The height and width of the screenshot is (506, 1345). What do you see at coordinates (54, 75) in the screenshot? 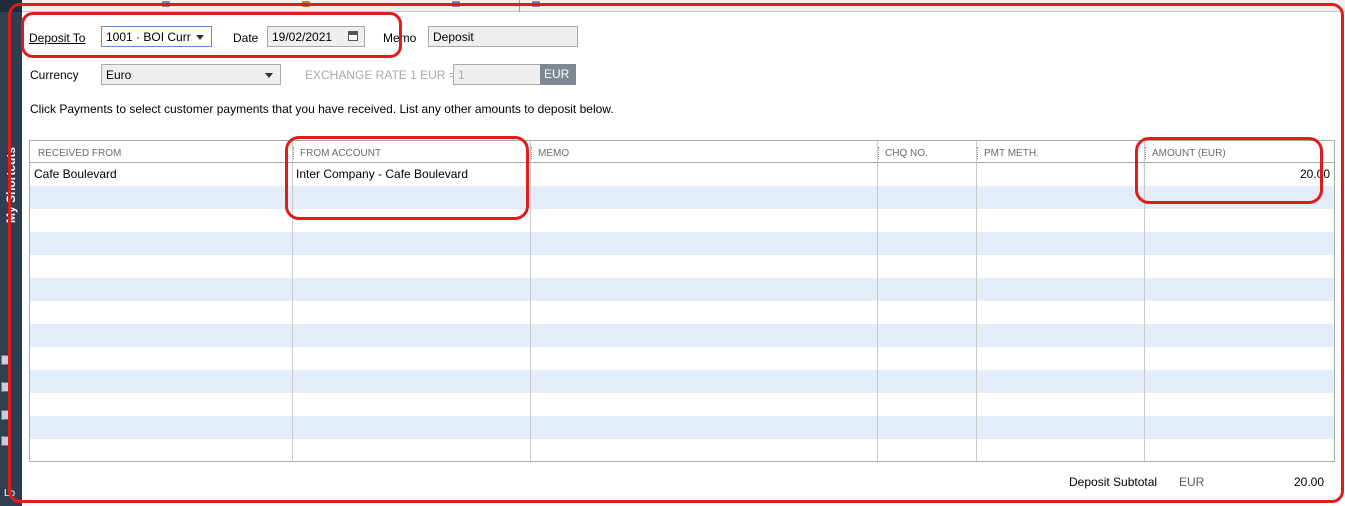
I see `currency-label: Currency` at bounding box center [54, 75].